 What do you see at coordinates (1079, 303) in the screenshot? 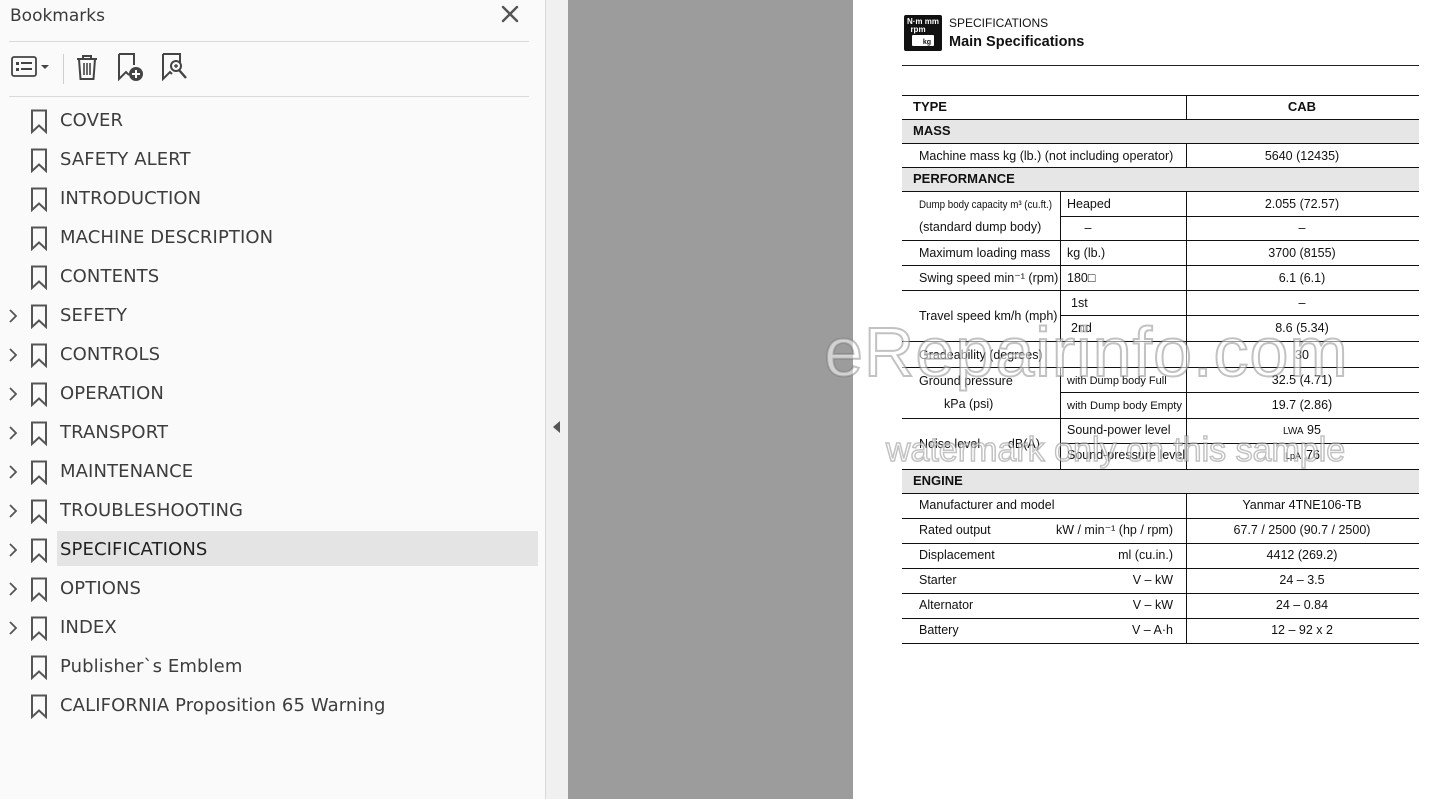
I see `travel-1st-label: 1st` at bounding box center [1079, 303].